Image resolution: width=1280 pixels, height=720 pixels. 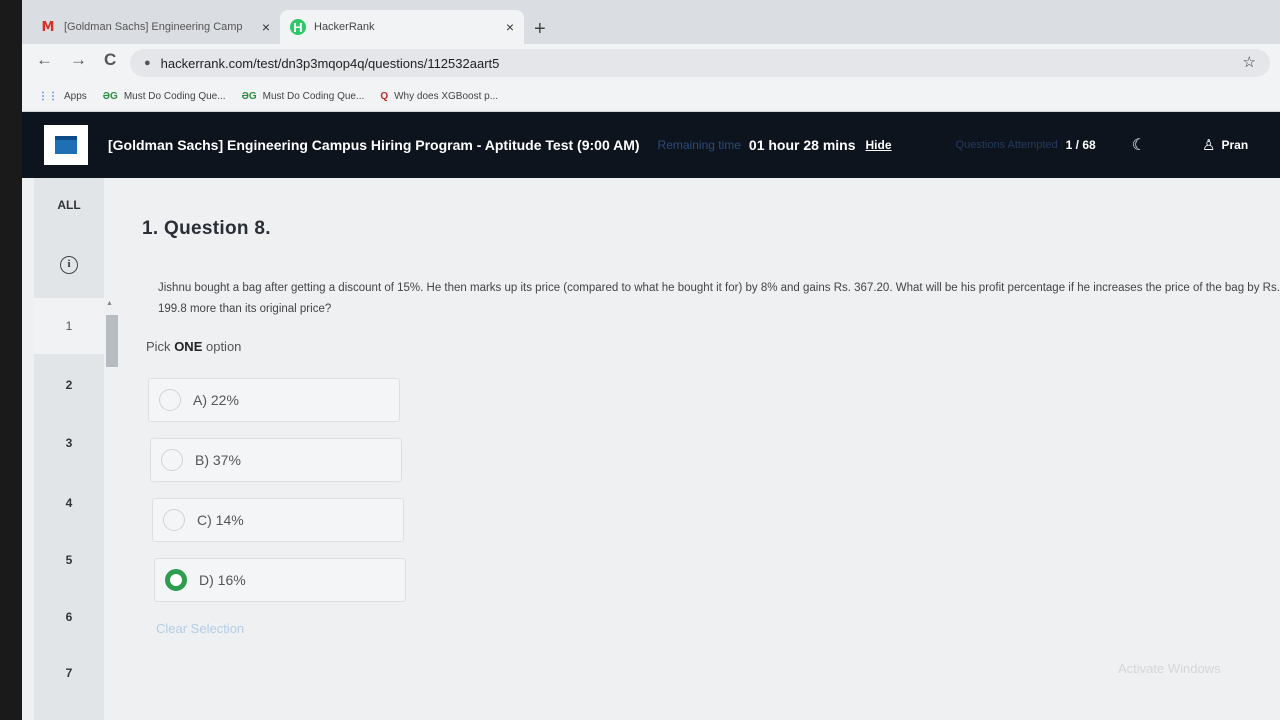 What do you see at coordinates (200, 628) in the screenshot?
I see `clear-selection-link: Clear Selection` at bounding box center [200, 628].